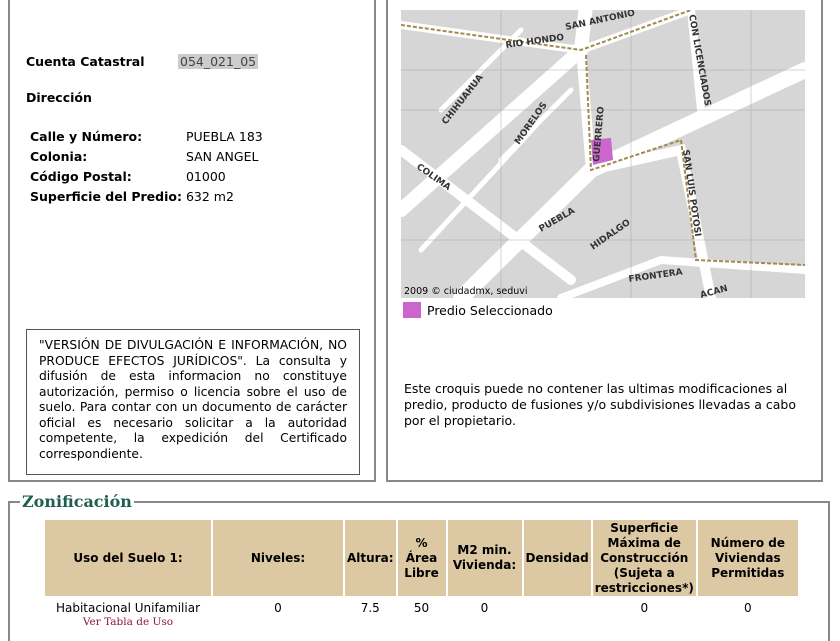  What do you see at coordinates (209, 196) in the screenshot?
I see `addr-value: 632 m2` at bounding box center [209, 196].